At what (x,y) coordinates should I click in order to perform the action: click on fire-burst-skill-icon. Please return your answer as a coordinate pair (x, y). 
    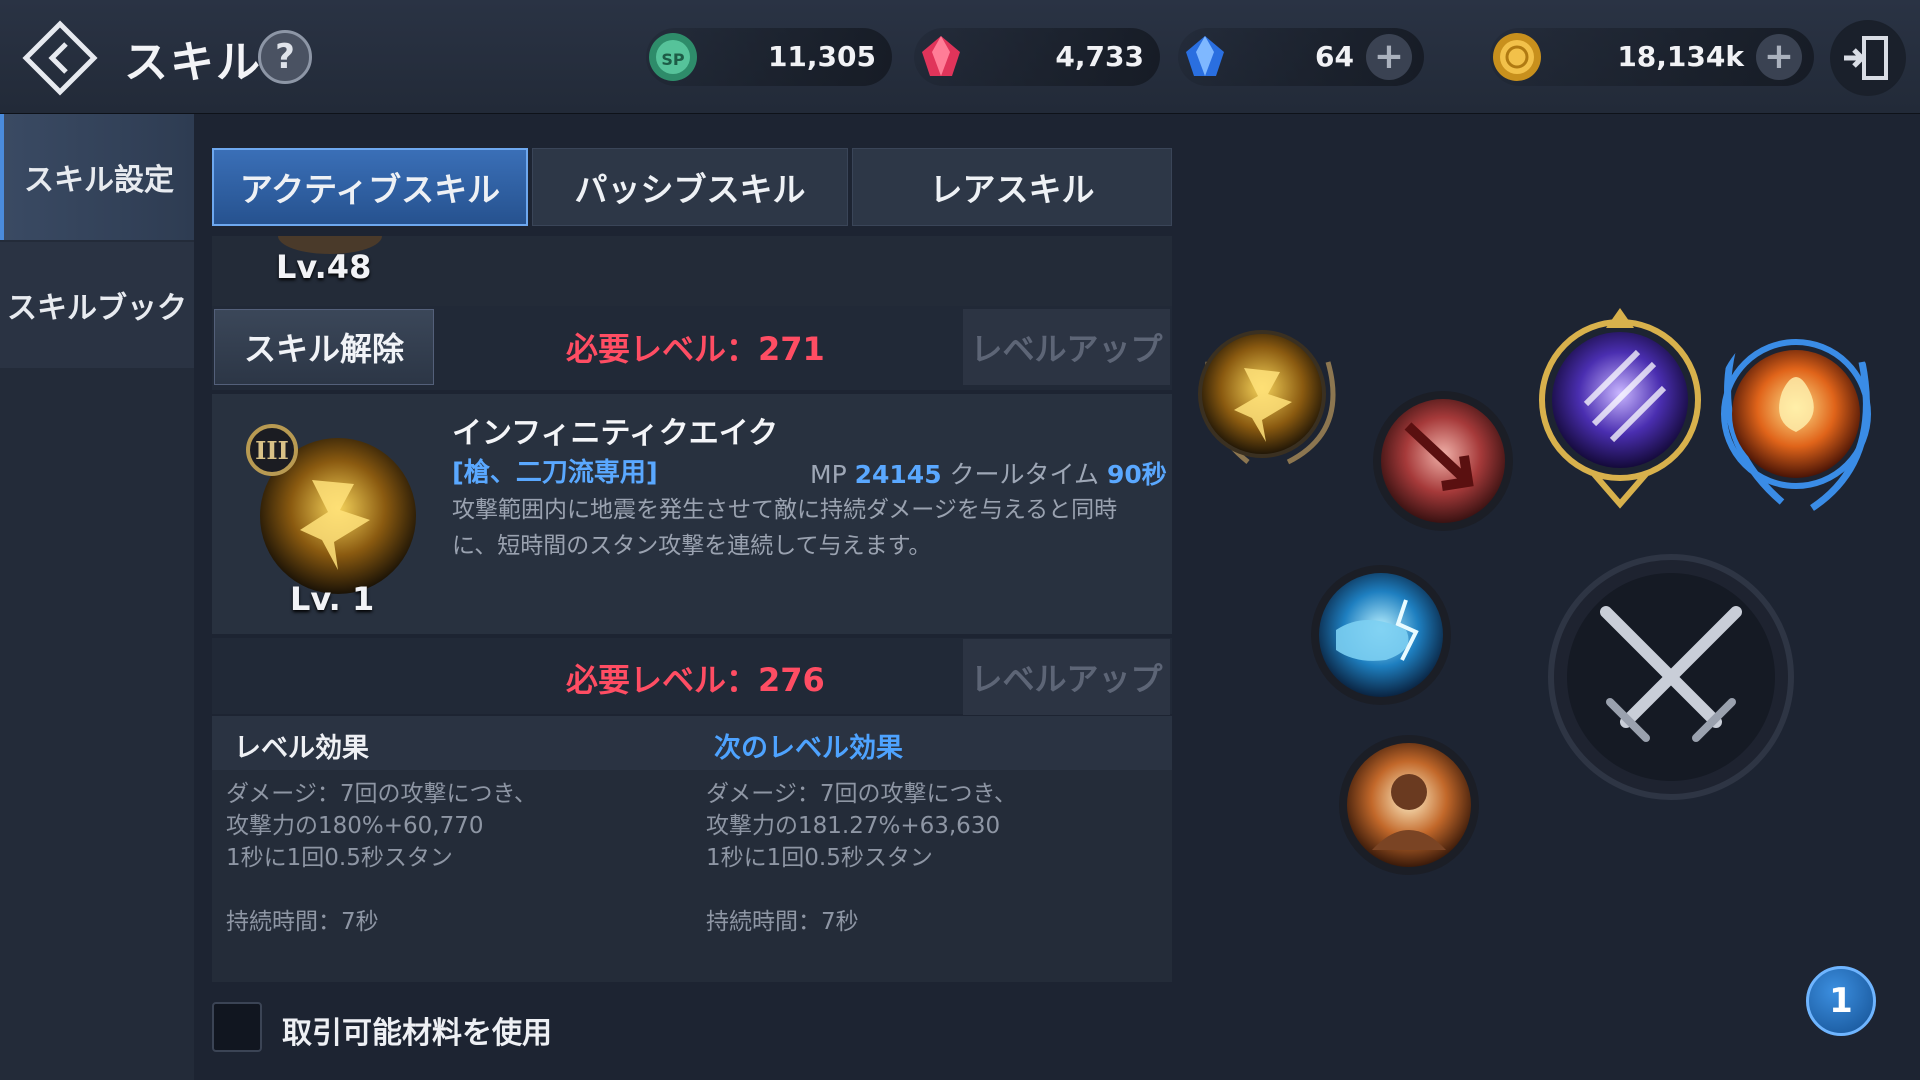
    Looking at the image, I should click on (1797, 422).